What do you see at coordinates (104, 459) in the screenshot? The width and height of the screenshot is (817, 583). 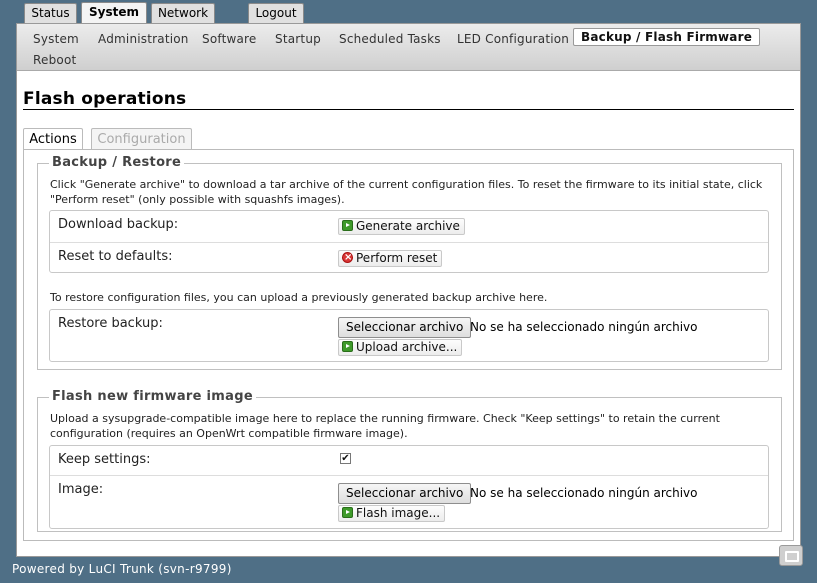 I see `keep-settings-label: Keep settings:` at bounding box center [104, 459].